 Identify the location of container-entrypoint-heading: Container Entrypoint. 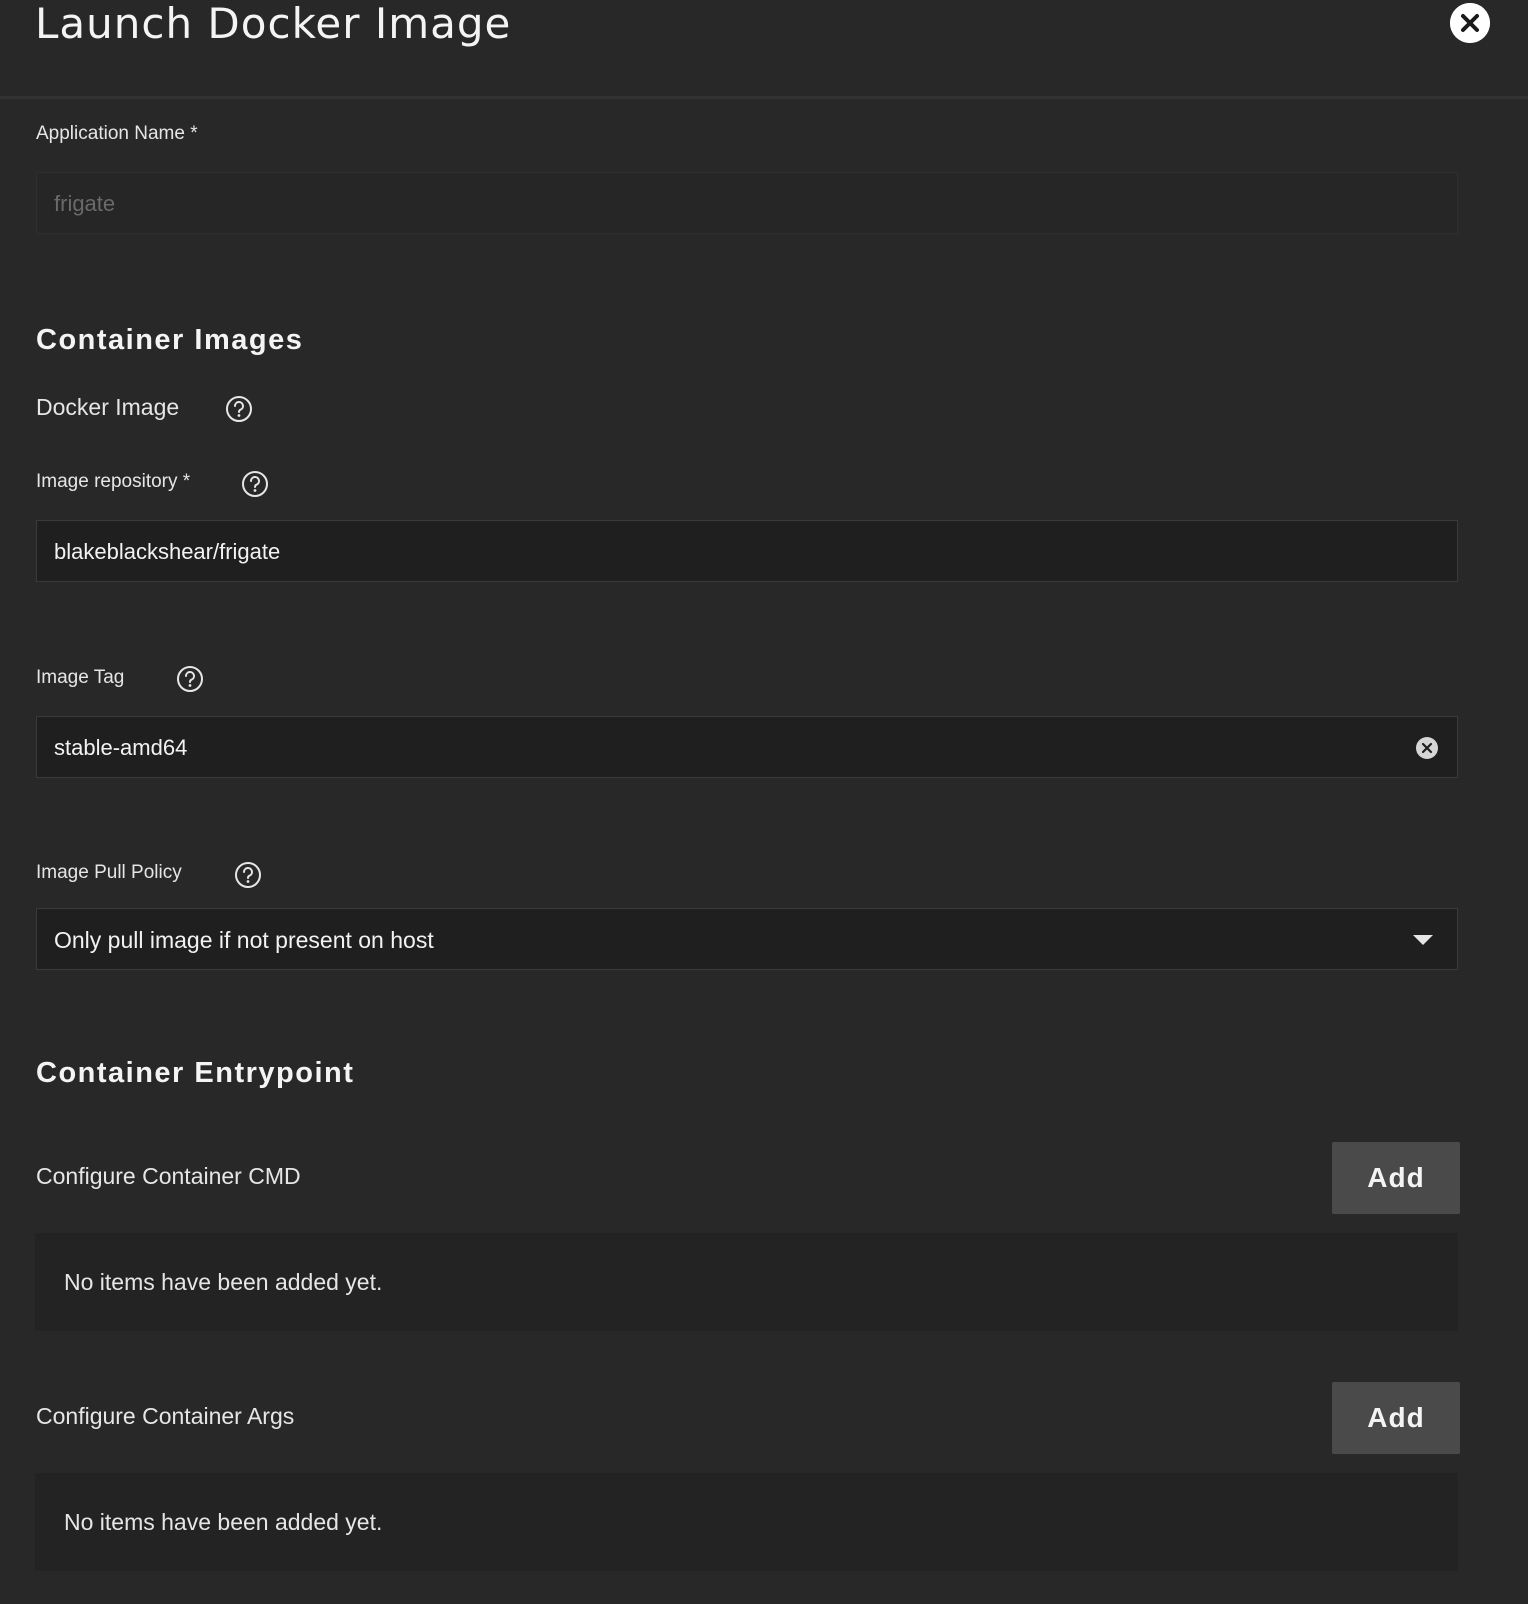
(195, 1073).